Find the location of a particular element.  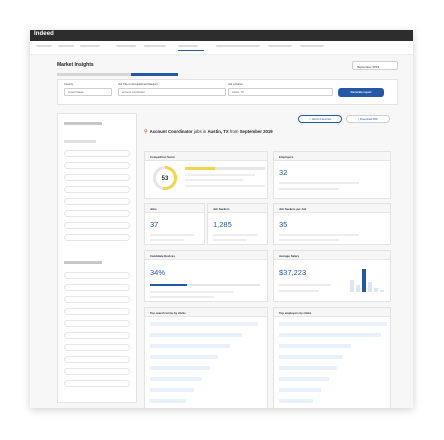

tab-bar is located at coordinates (117, 74).